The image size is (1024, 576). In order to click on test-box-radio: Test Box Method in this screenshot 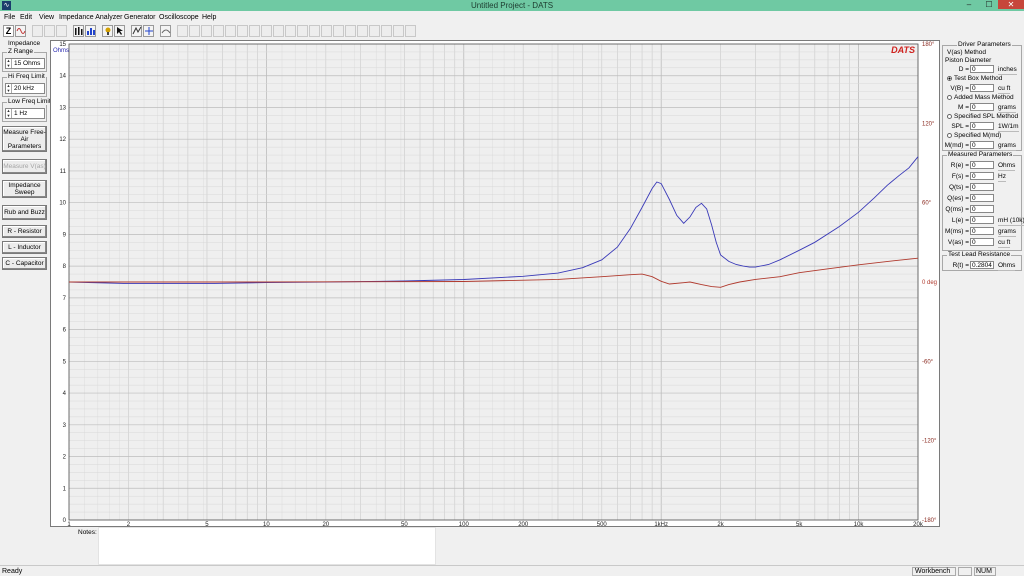, I will do `click(974, 78)`.